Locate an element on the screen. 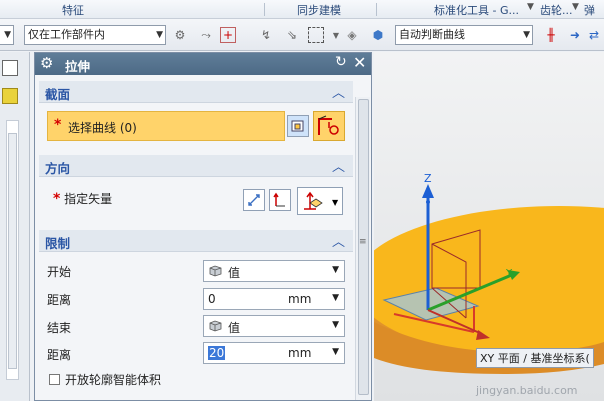 This screenshot has height=401, width=604. vector-dialog-icon is located at coordinates (280, 200).